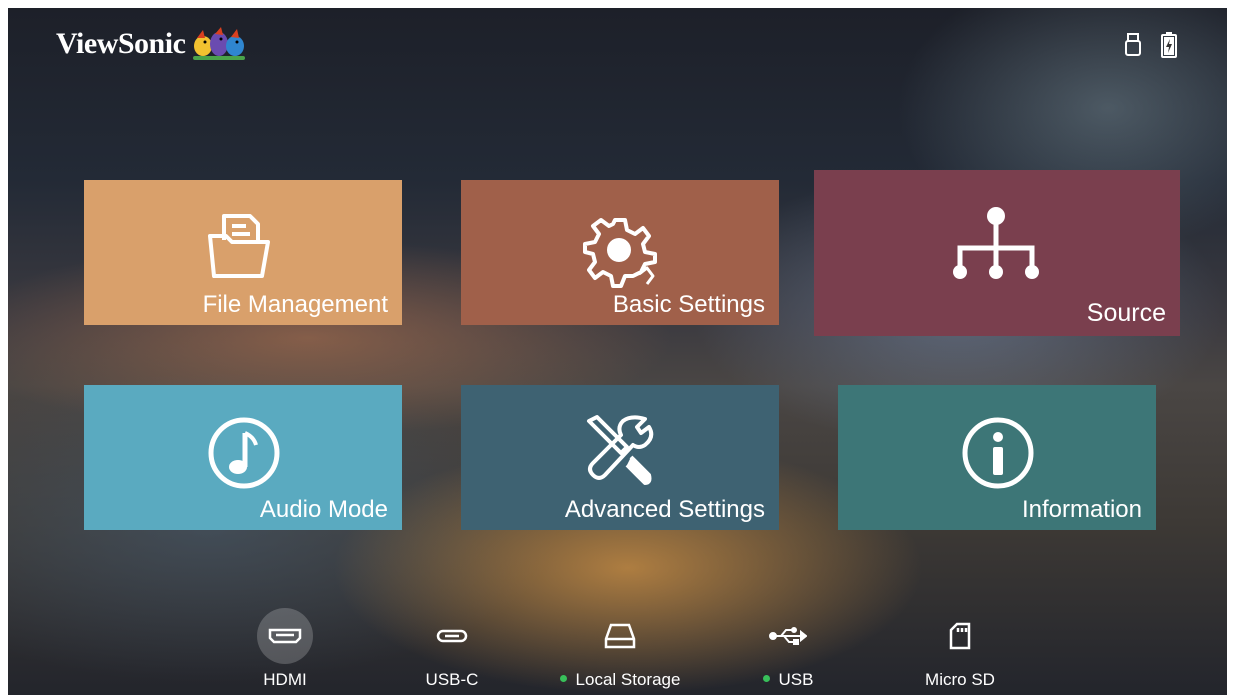 This screenshot has width=1235, height=695. I want to click on source-local-storage: Local Storage, so click(620, 647).